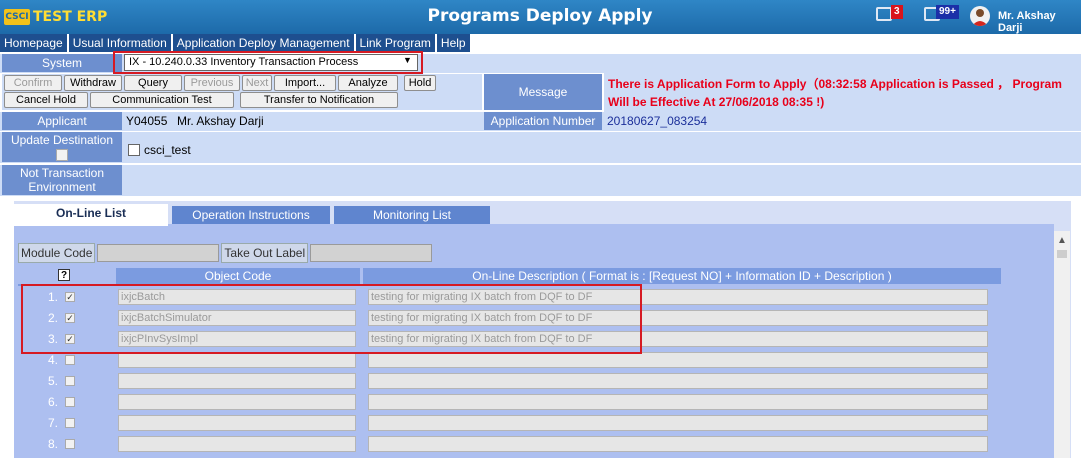  Describe the element at coordinates (319, 100) in the screenshot. I see `transfer-to-notification-button: Transfer to Notification` at that location.